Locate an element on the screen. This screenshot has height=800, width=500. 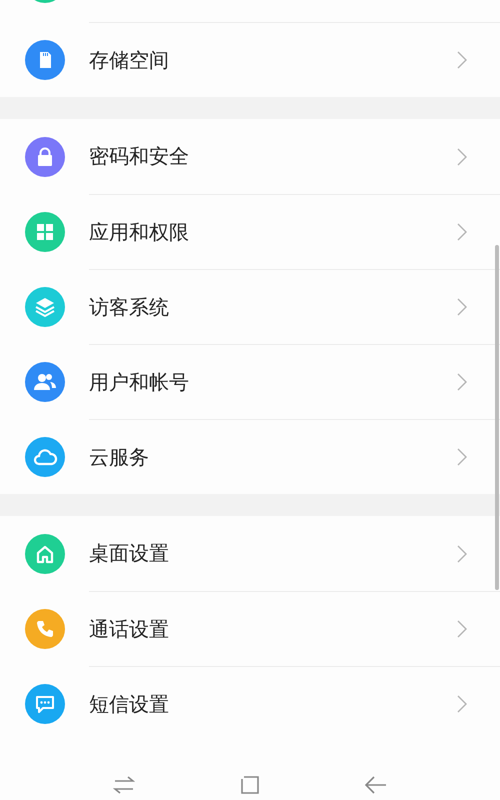
cloud-icon is located at coordinates (45, 456).